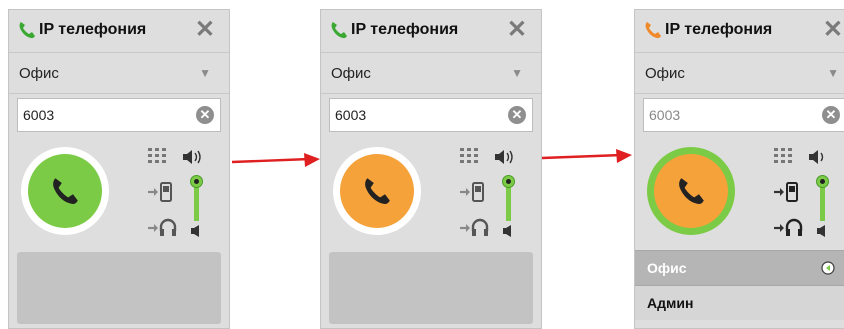  What do you see at coordinates (667, 268) in the screenshot?
I see `contact-name: Офис` at bounding box center [667, 268].